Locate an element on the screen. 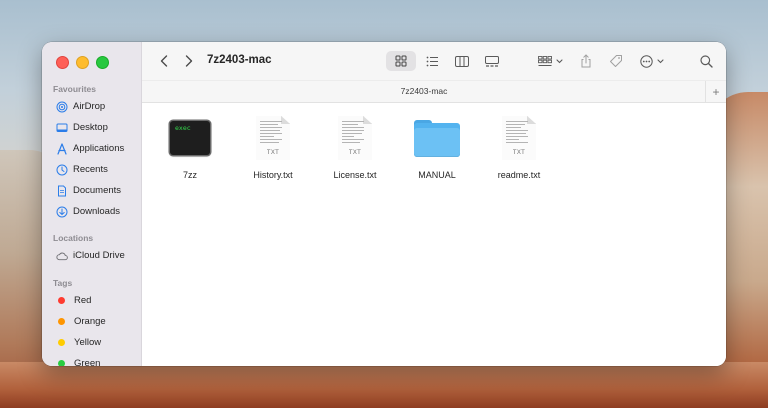 This screenshot has width=768, height=408. file-item-7zz: exec 7zz is located at coordinates (190, 147).